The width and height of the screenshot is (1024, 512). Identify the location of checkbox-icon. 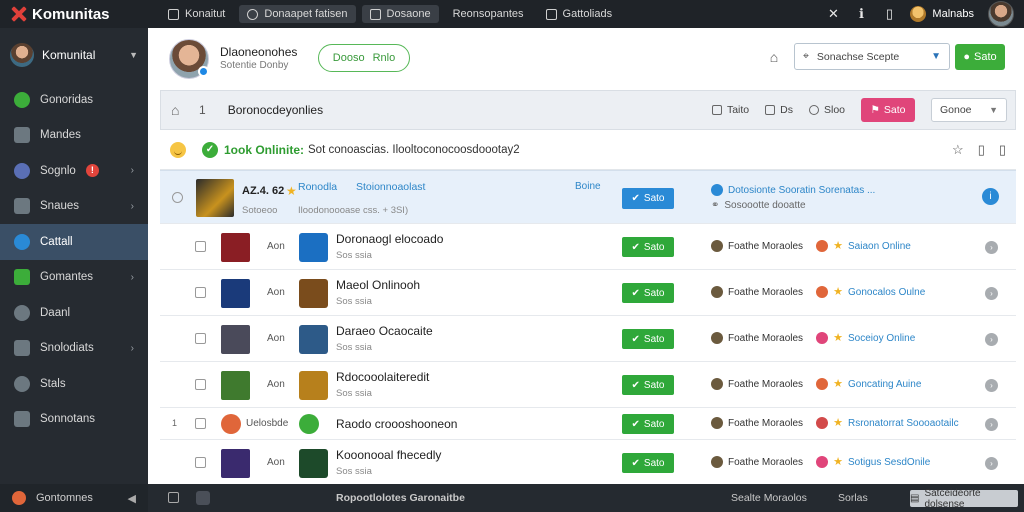
(173, 497).